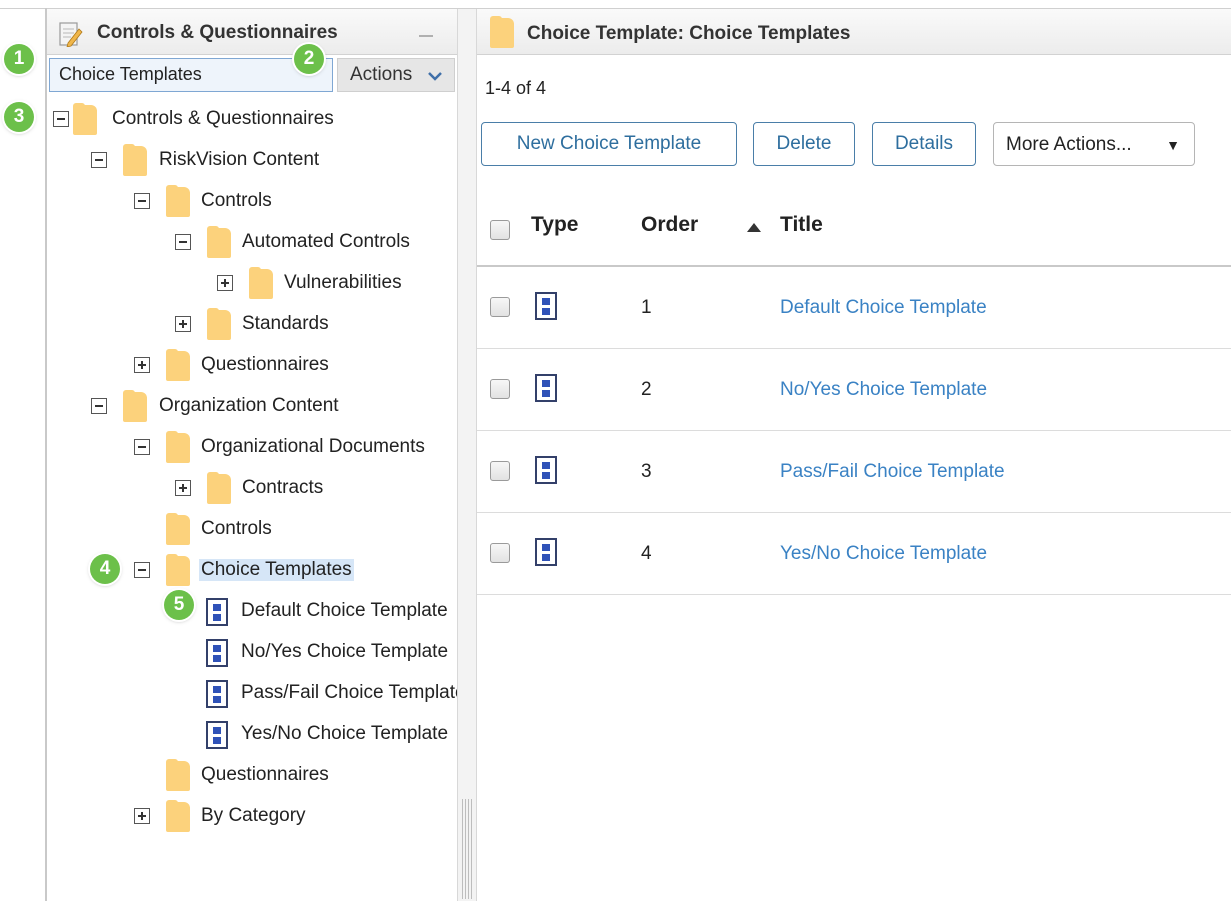 This screenshot has height=901, width=1231. Describe the element at coordinates (554, 225) in the screenshot. I see `column-header-type: Type` at that location.